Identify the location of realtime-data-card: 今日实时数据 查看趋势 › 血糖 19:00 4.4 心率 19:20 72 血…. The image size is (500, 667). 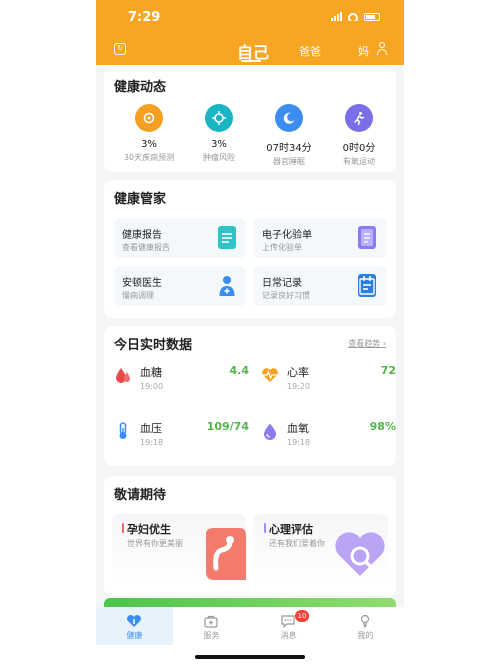
(250, 396).